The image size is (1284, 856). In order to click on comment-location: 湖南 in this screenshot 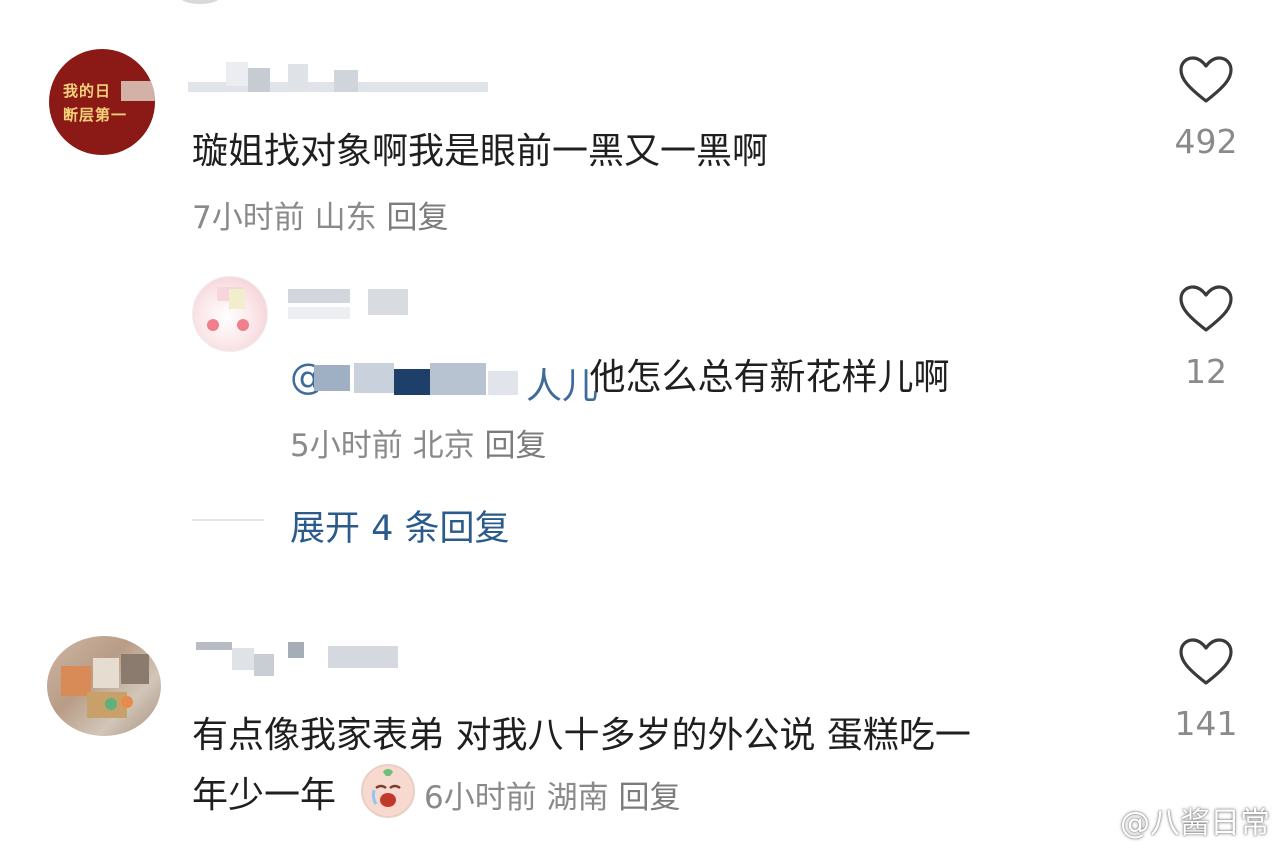, I will do `click(577, 798)`.